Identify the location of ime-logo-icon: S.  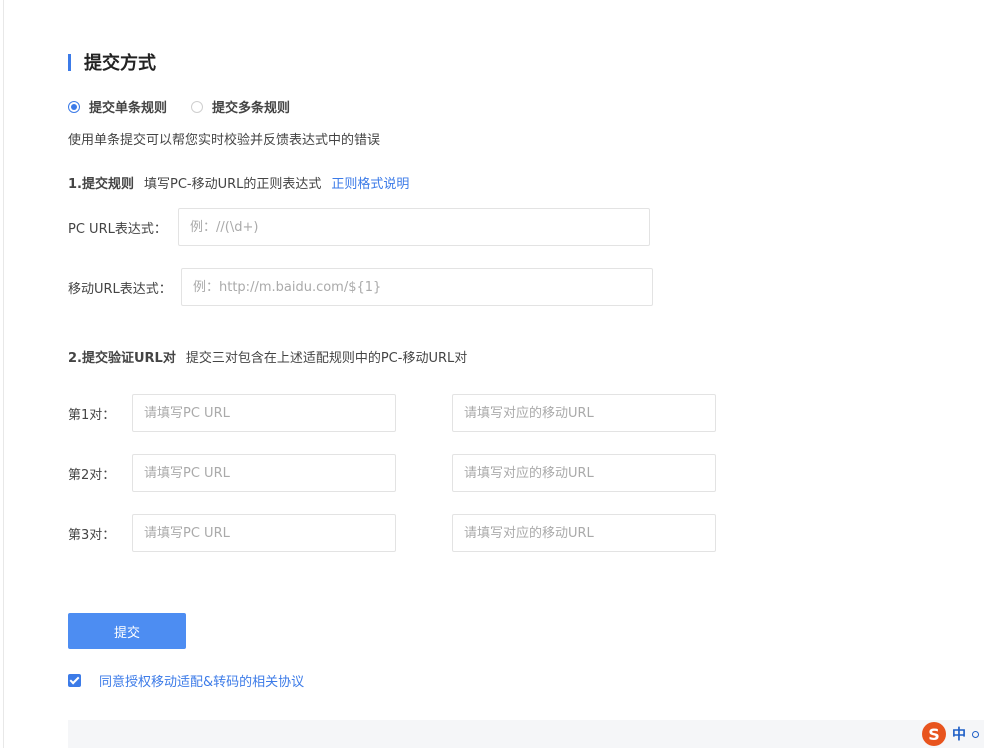
(934, 734).